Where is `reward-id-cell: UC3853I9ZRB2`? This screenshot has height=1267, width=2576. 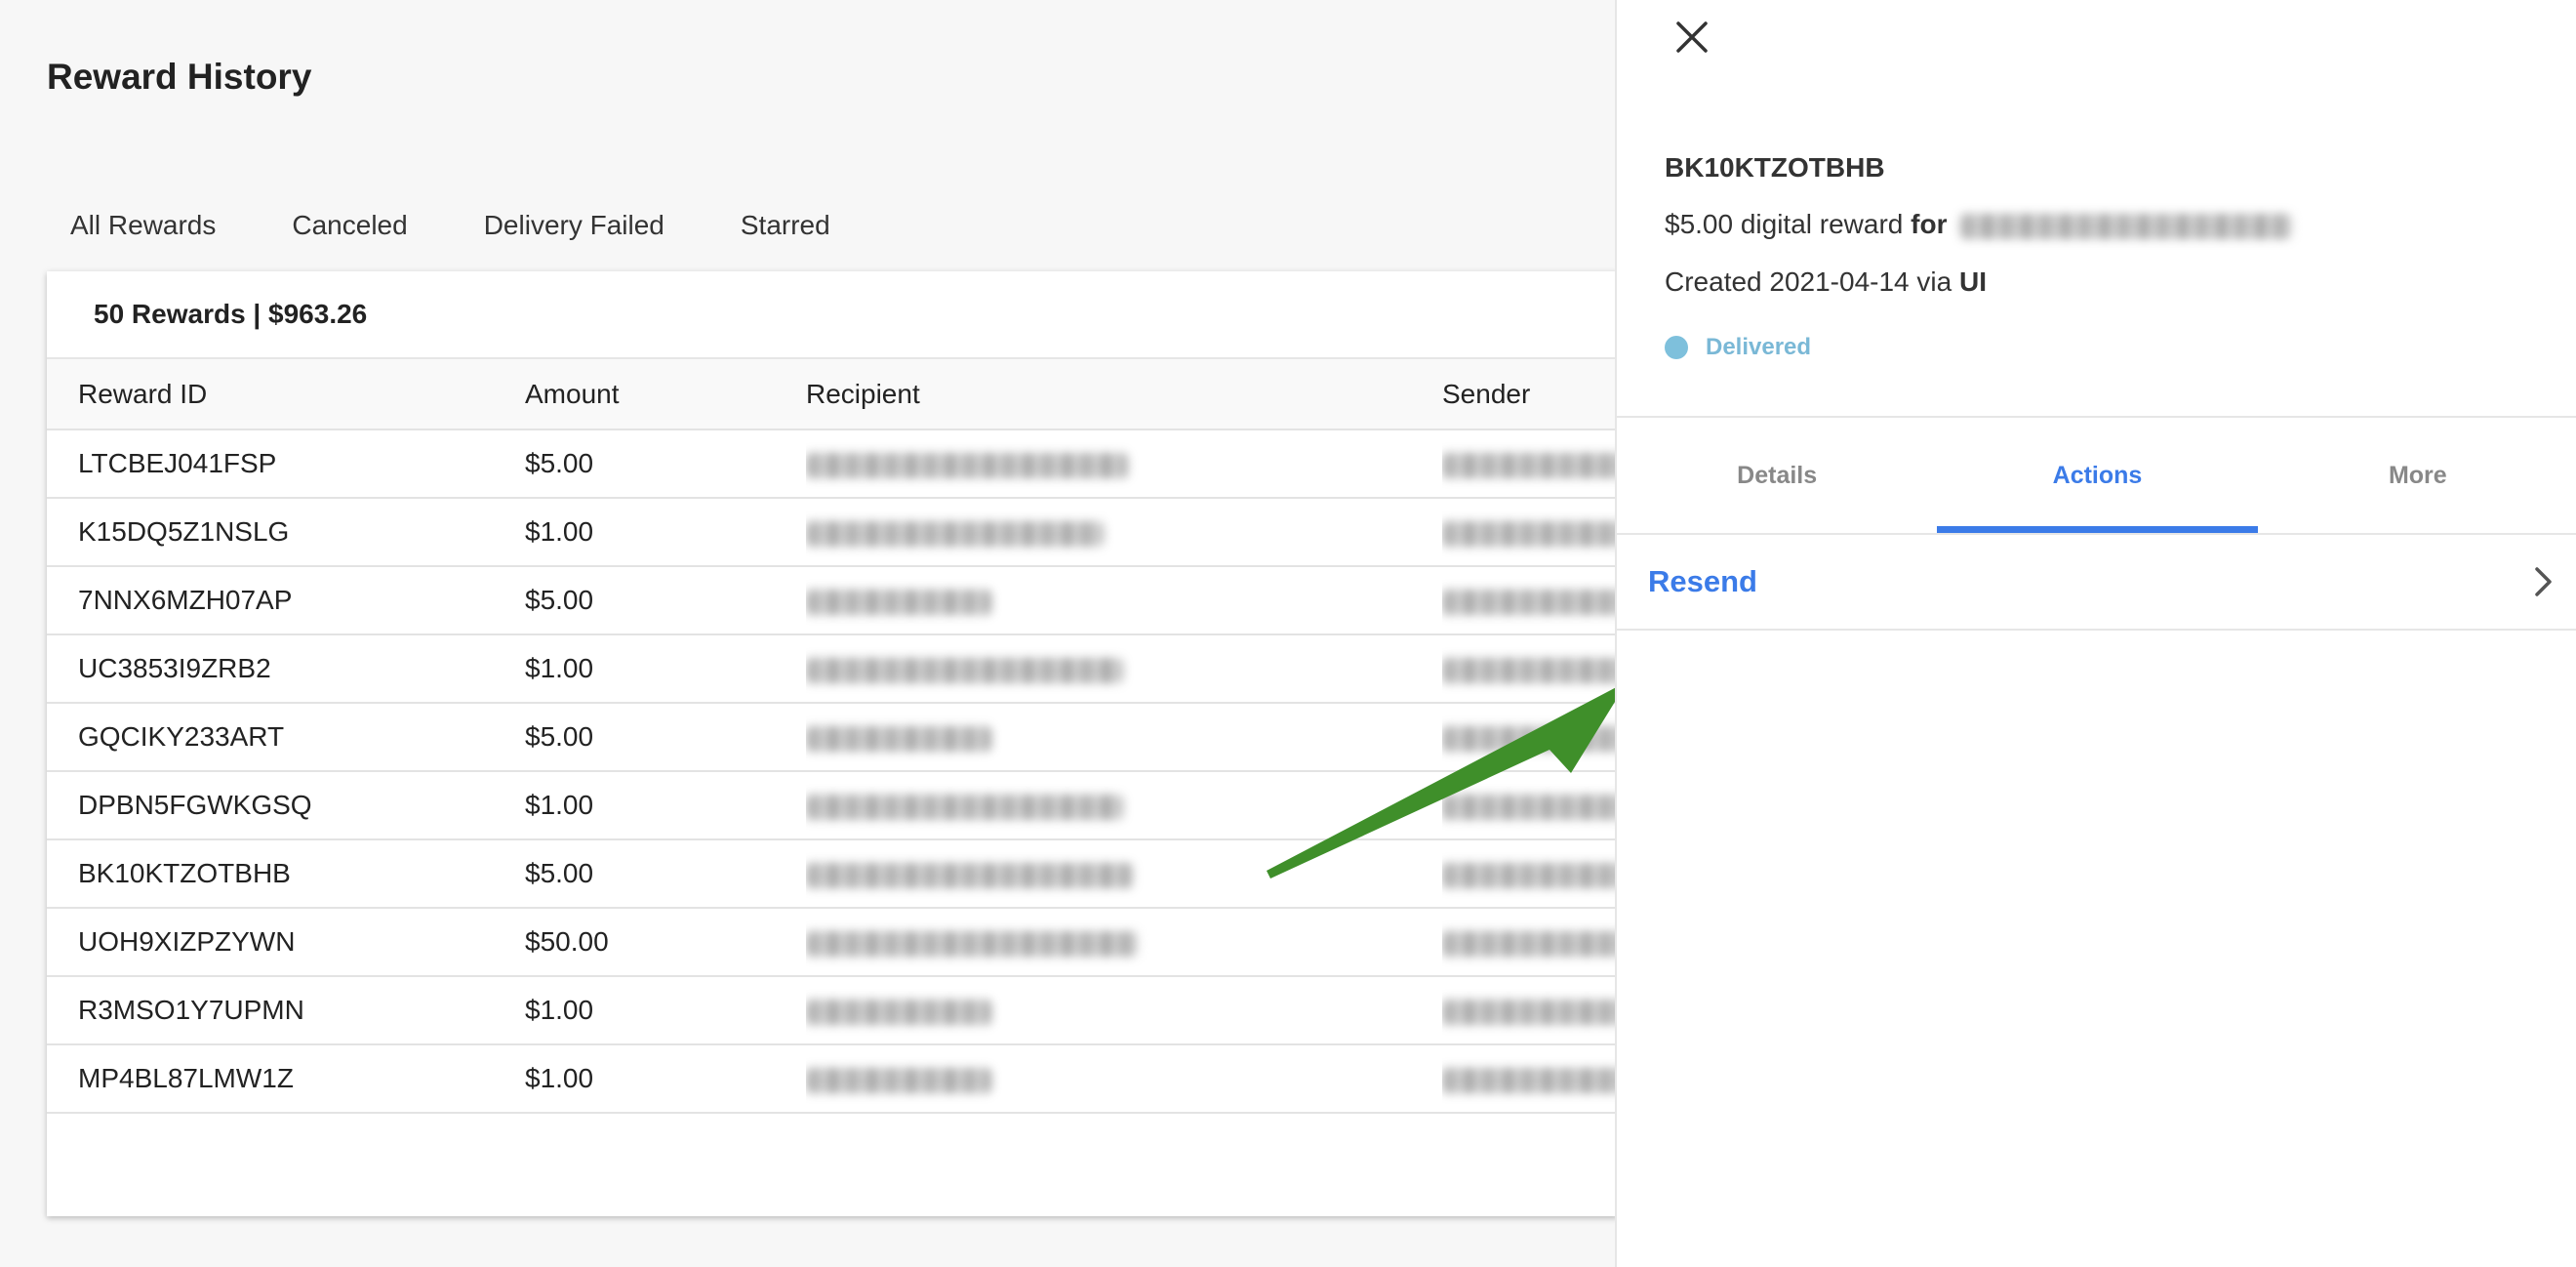 reward-id-cell: UC3853I9ZRB2 is located at coordinates (174, 668).